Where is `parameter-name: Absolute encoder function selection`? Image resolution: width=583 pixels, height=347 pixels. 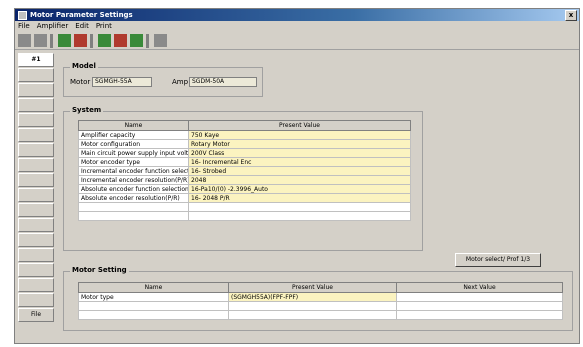 parameter-name: Absolute encoder function selection is located at coordinates (133, 189).